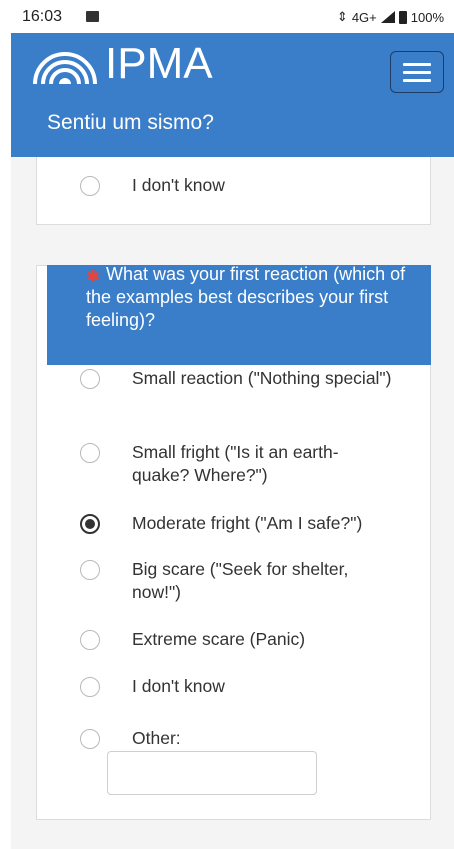  I want to click on battery-icon, so click(402, 17).